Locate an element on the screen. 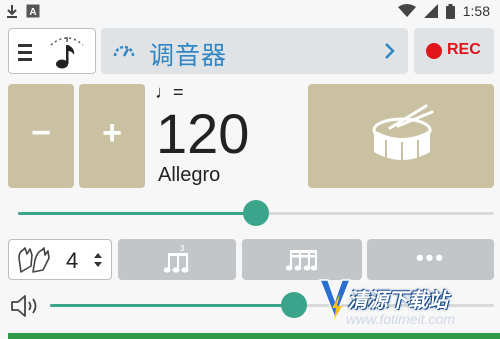  bpm-value: 120 is located at coordinates (202, 134).